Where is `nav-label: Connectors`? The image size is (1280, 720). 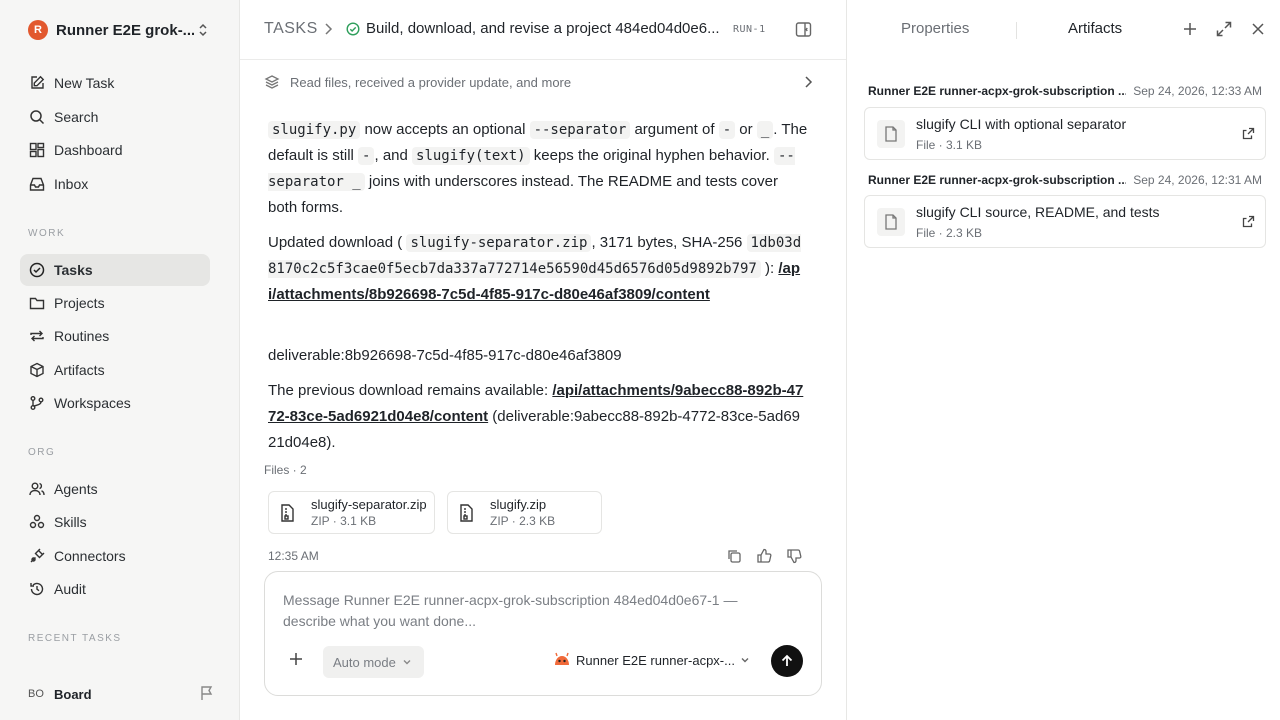
nav-label: Connectors is located at coordinates (90, 556).